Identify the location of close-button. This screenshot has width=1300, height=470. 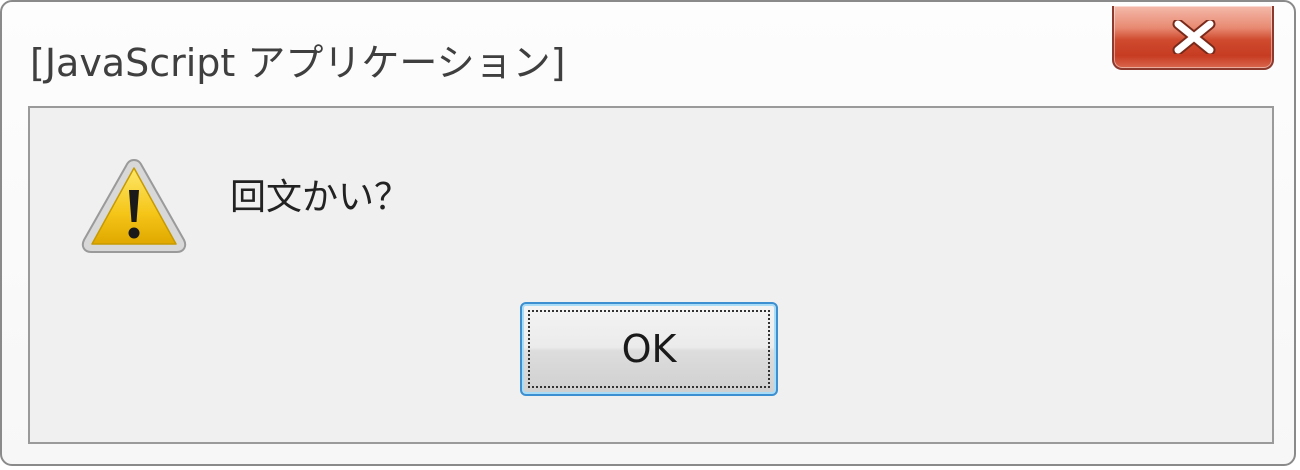
(1193, 38).